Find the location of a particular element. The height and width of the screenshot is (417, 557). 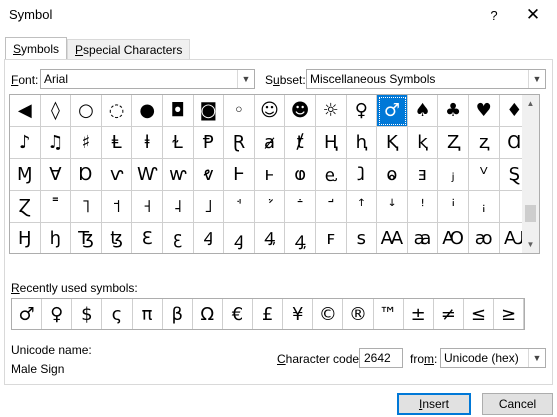

symbol-cell: Ꜵ is located at coordinates (453, 238).